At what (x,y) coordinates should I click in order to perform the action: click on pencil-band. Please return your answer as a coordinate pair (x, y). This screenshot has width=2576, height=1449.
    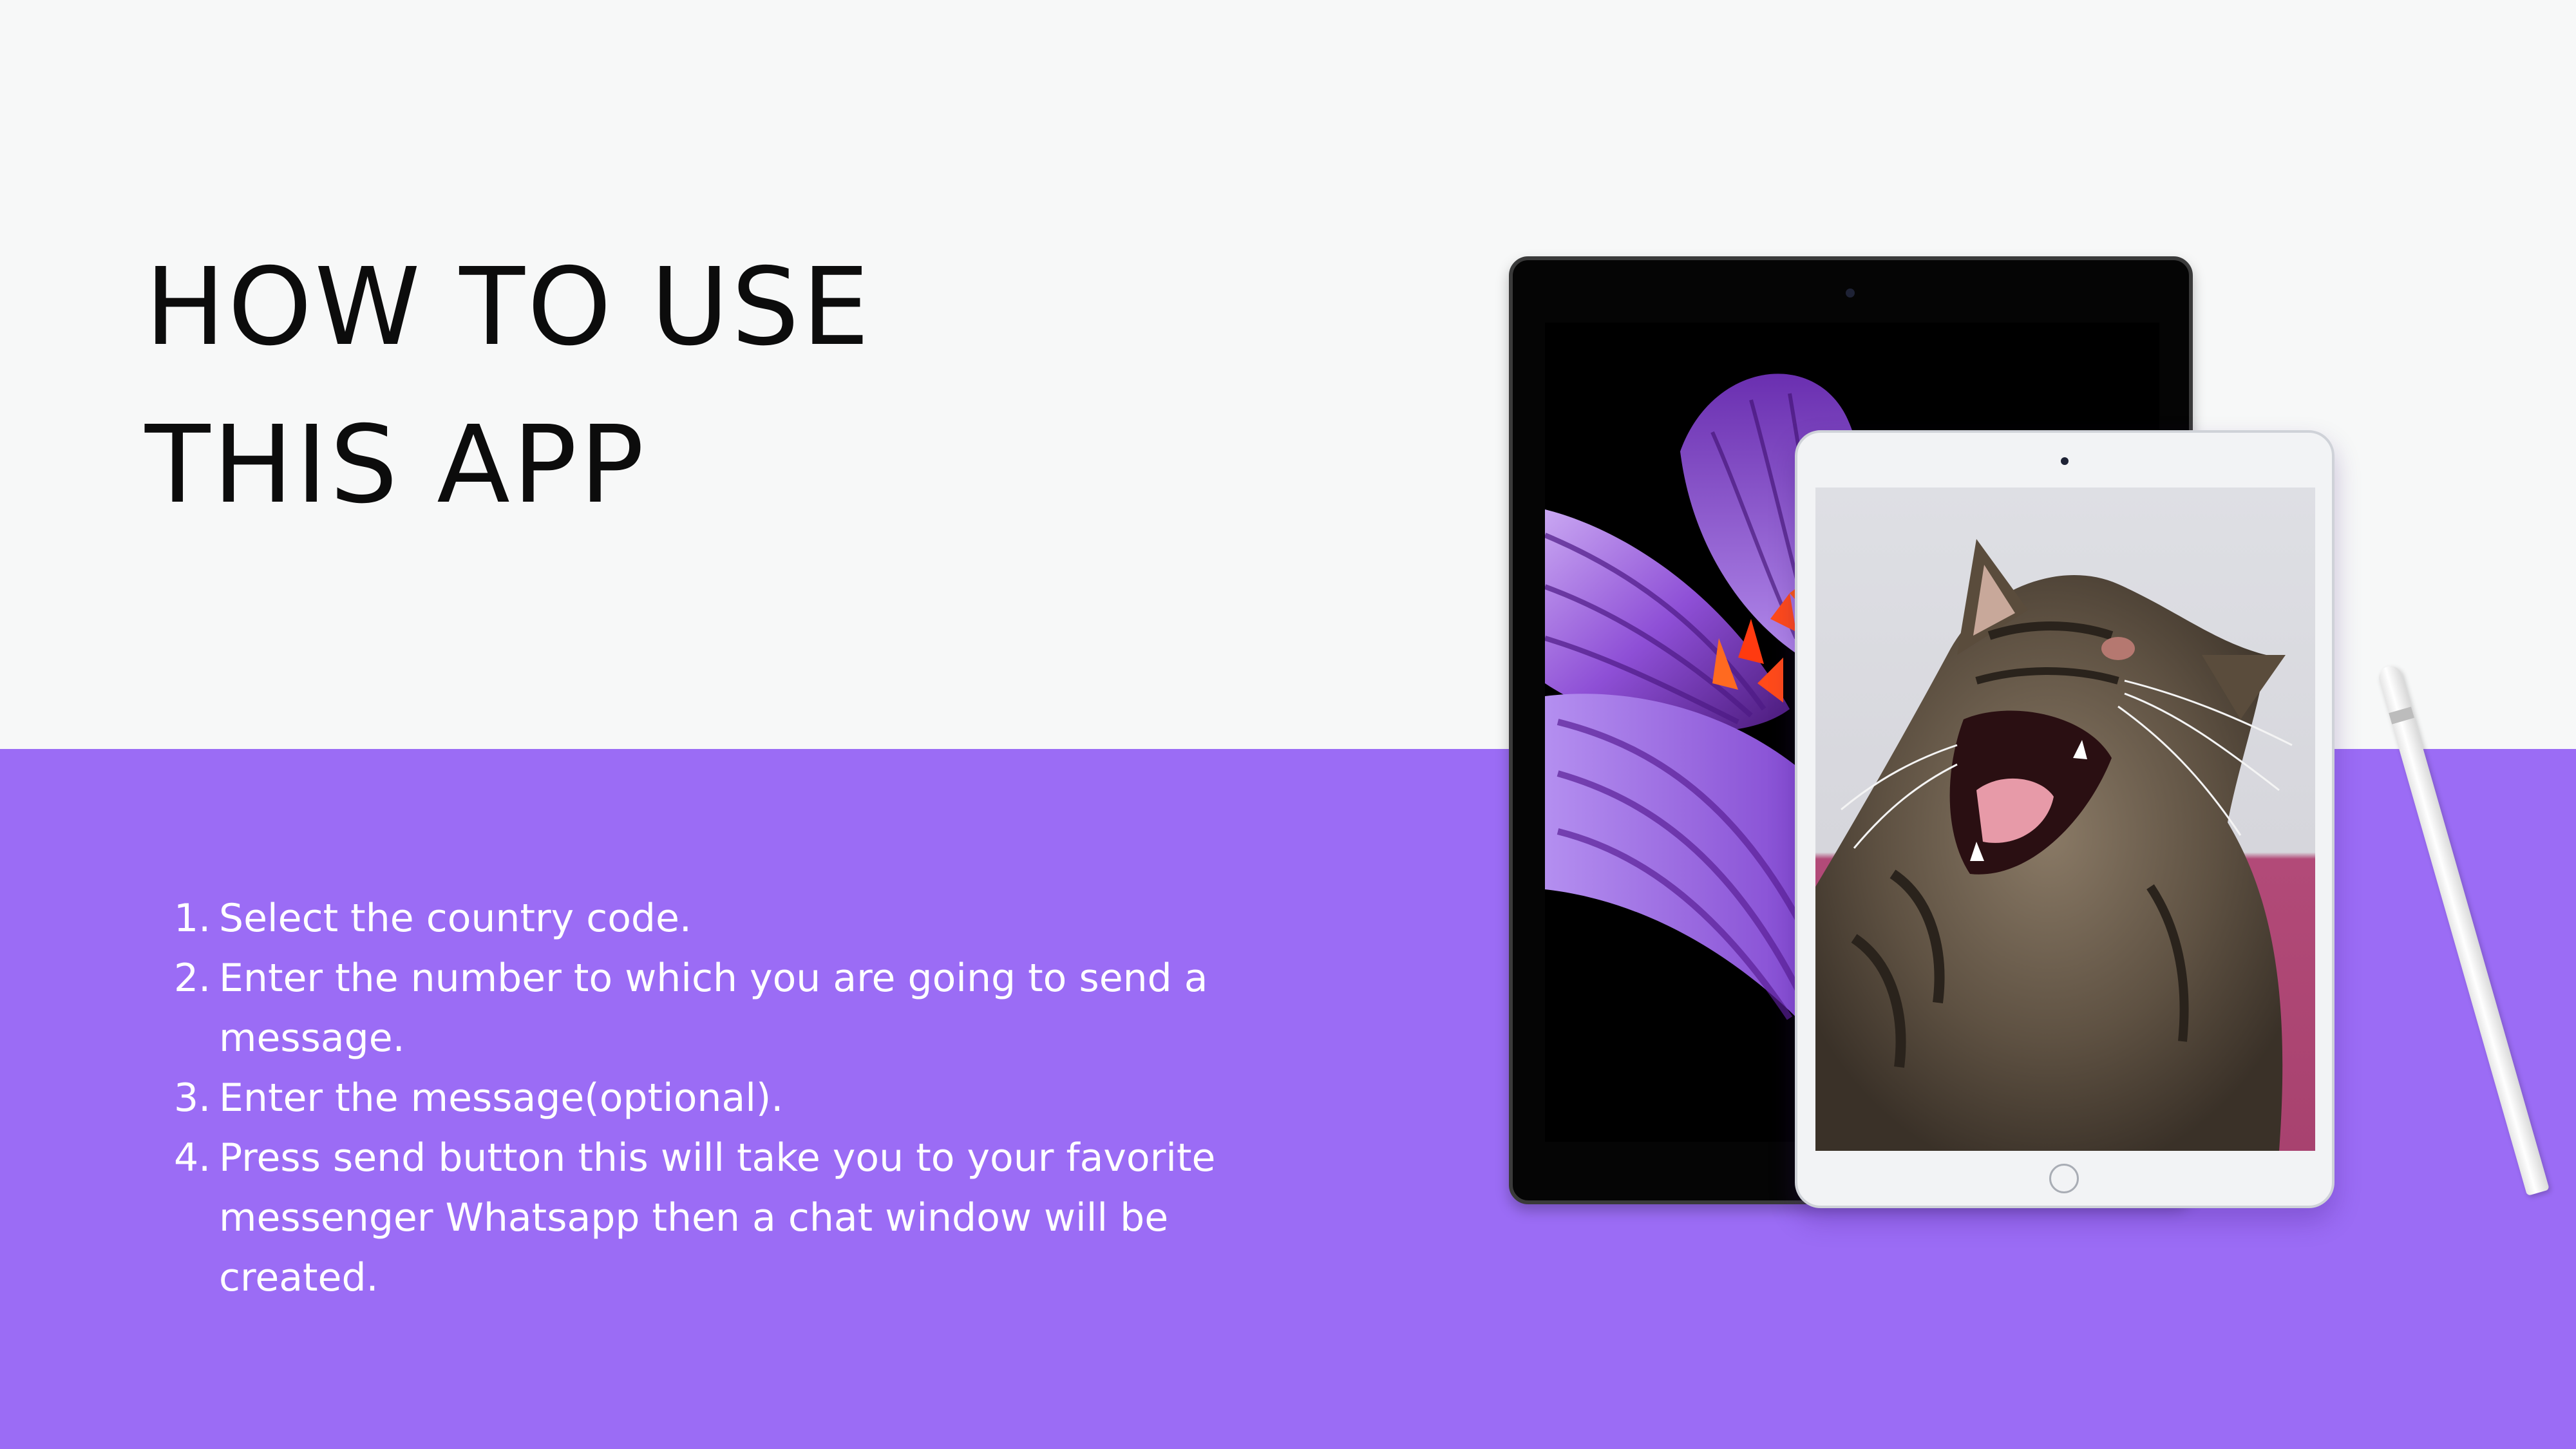
    Looking at the image, I should click on (2401, 715).